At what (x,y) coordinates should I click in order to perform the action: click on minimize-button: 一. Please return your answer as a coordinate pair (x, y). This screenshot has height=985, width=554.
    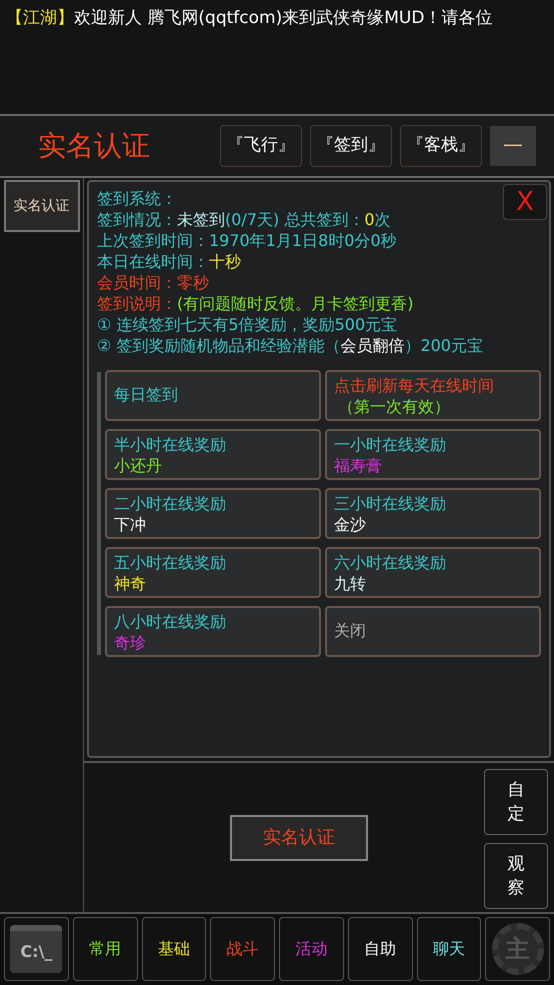
    Looking at the image, I should click on (513, 146).